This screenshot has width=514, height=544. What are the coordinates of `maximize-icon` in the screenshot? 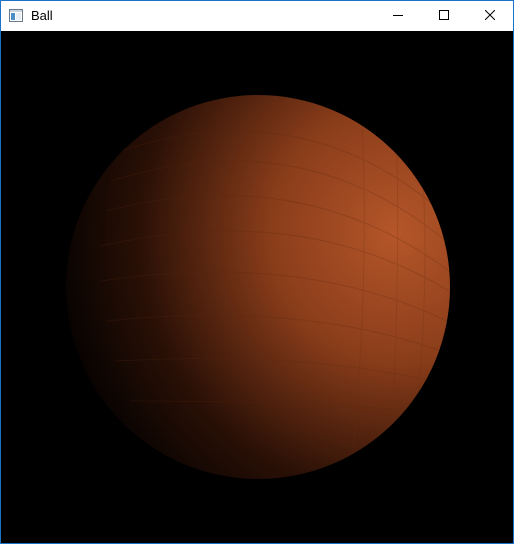 It's located at (444, 16).